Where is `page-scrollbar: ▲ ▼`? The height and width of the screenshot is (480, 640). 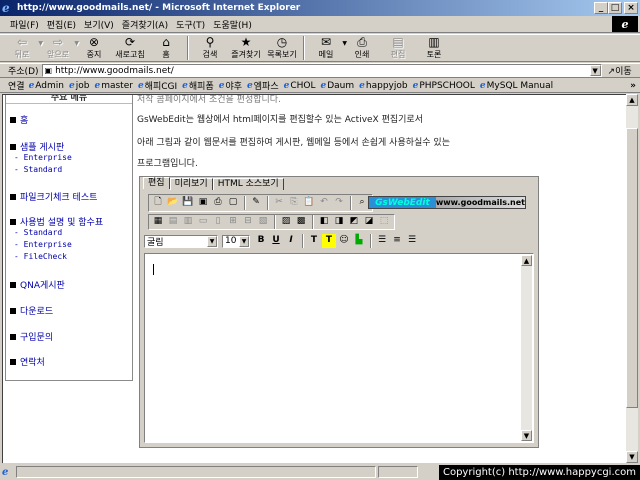
page-scrollbar: ▲ ▼ is located at coordinates (632, 278).